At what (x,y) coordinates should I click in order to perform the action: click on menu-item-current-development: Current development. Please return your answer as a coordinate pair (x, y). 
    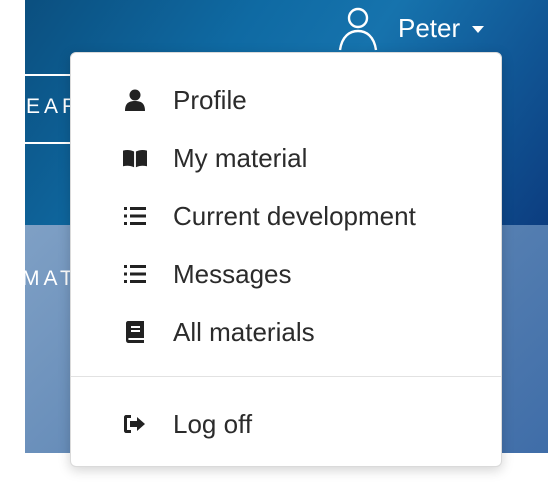
    Looking at the image, I should click on (286, 216).